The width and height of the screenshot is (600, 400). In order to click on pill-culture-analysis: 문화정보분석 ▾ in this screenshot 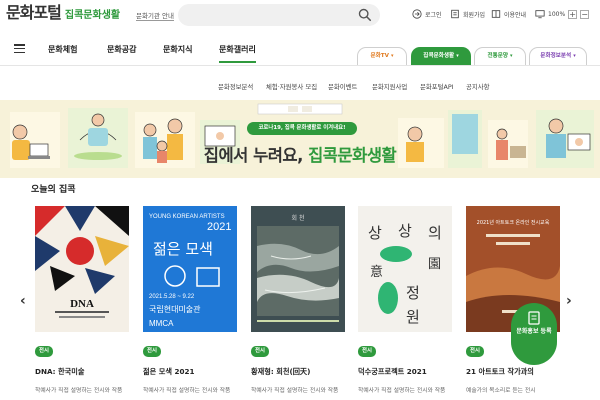, I will do `click(558, 56)`.